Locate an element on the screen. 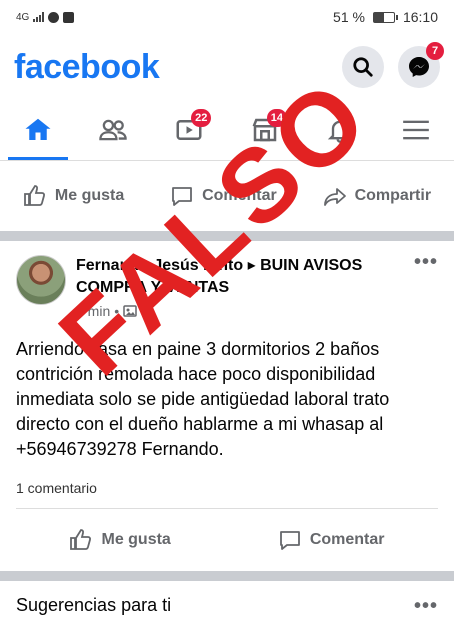 Image resolution: width=454 pixels, height=630 pixels. post-like-button: Me gusta is located at coordinates (120, 540).